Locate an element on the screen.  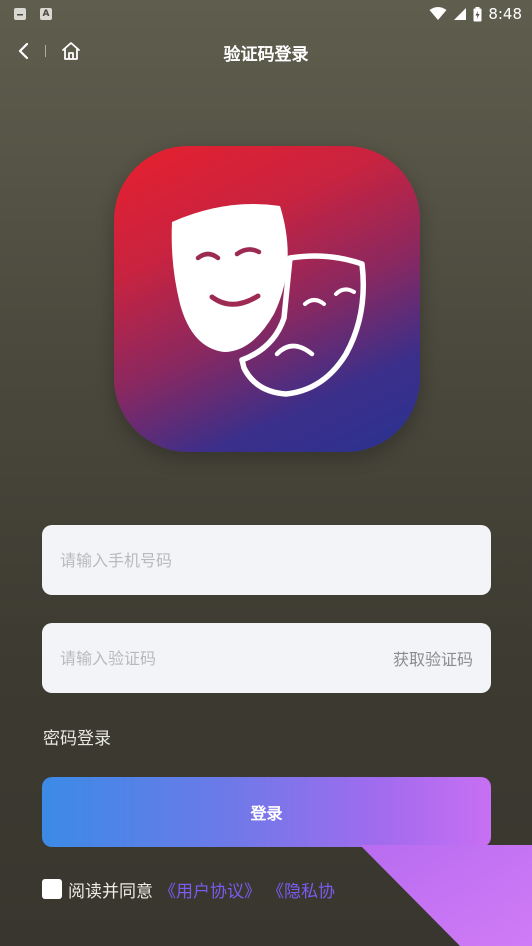
agreement-prefix: 阅读并同意 is located at coordinates (110, 891).